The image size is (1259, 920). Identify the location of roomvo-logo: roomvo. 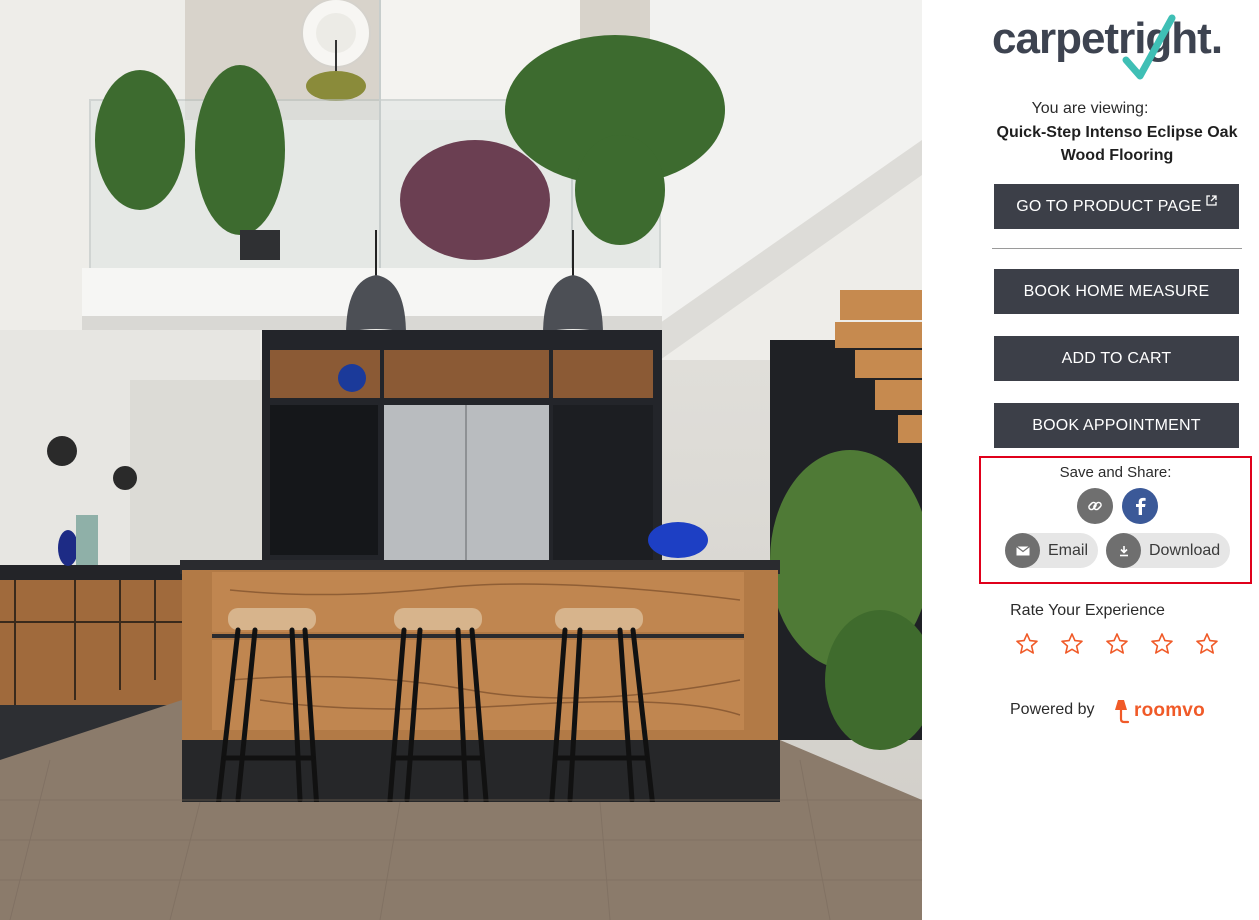
(1159, 711).